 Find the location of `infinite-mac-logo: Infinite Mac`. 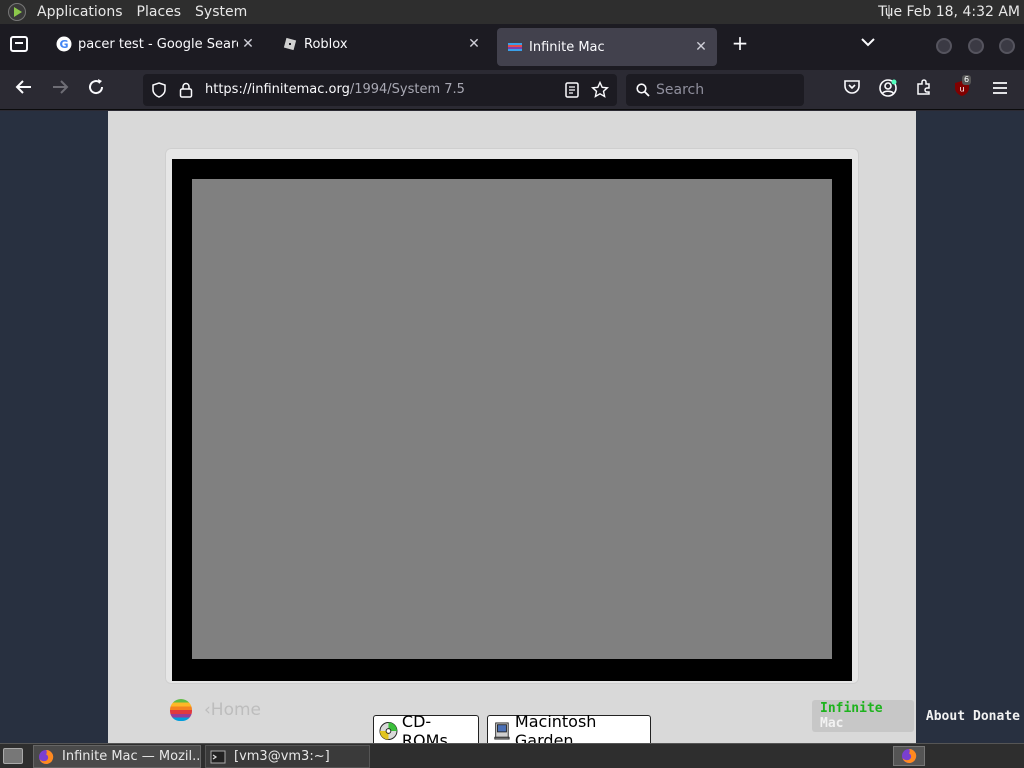

infinite-mac-logo: Infinite Mac is located at coordinates (863, 716).